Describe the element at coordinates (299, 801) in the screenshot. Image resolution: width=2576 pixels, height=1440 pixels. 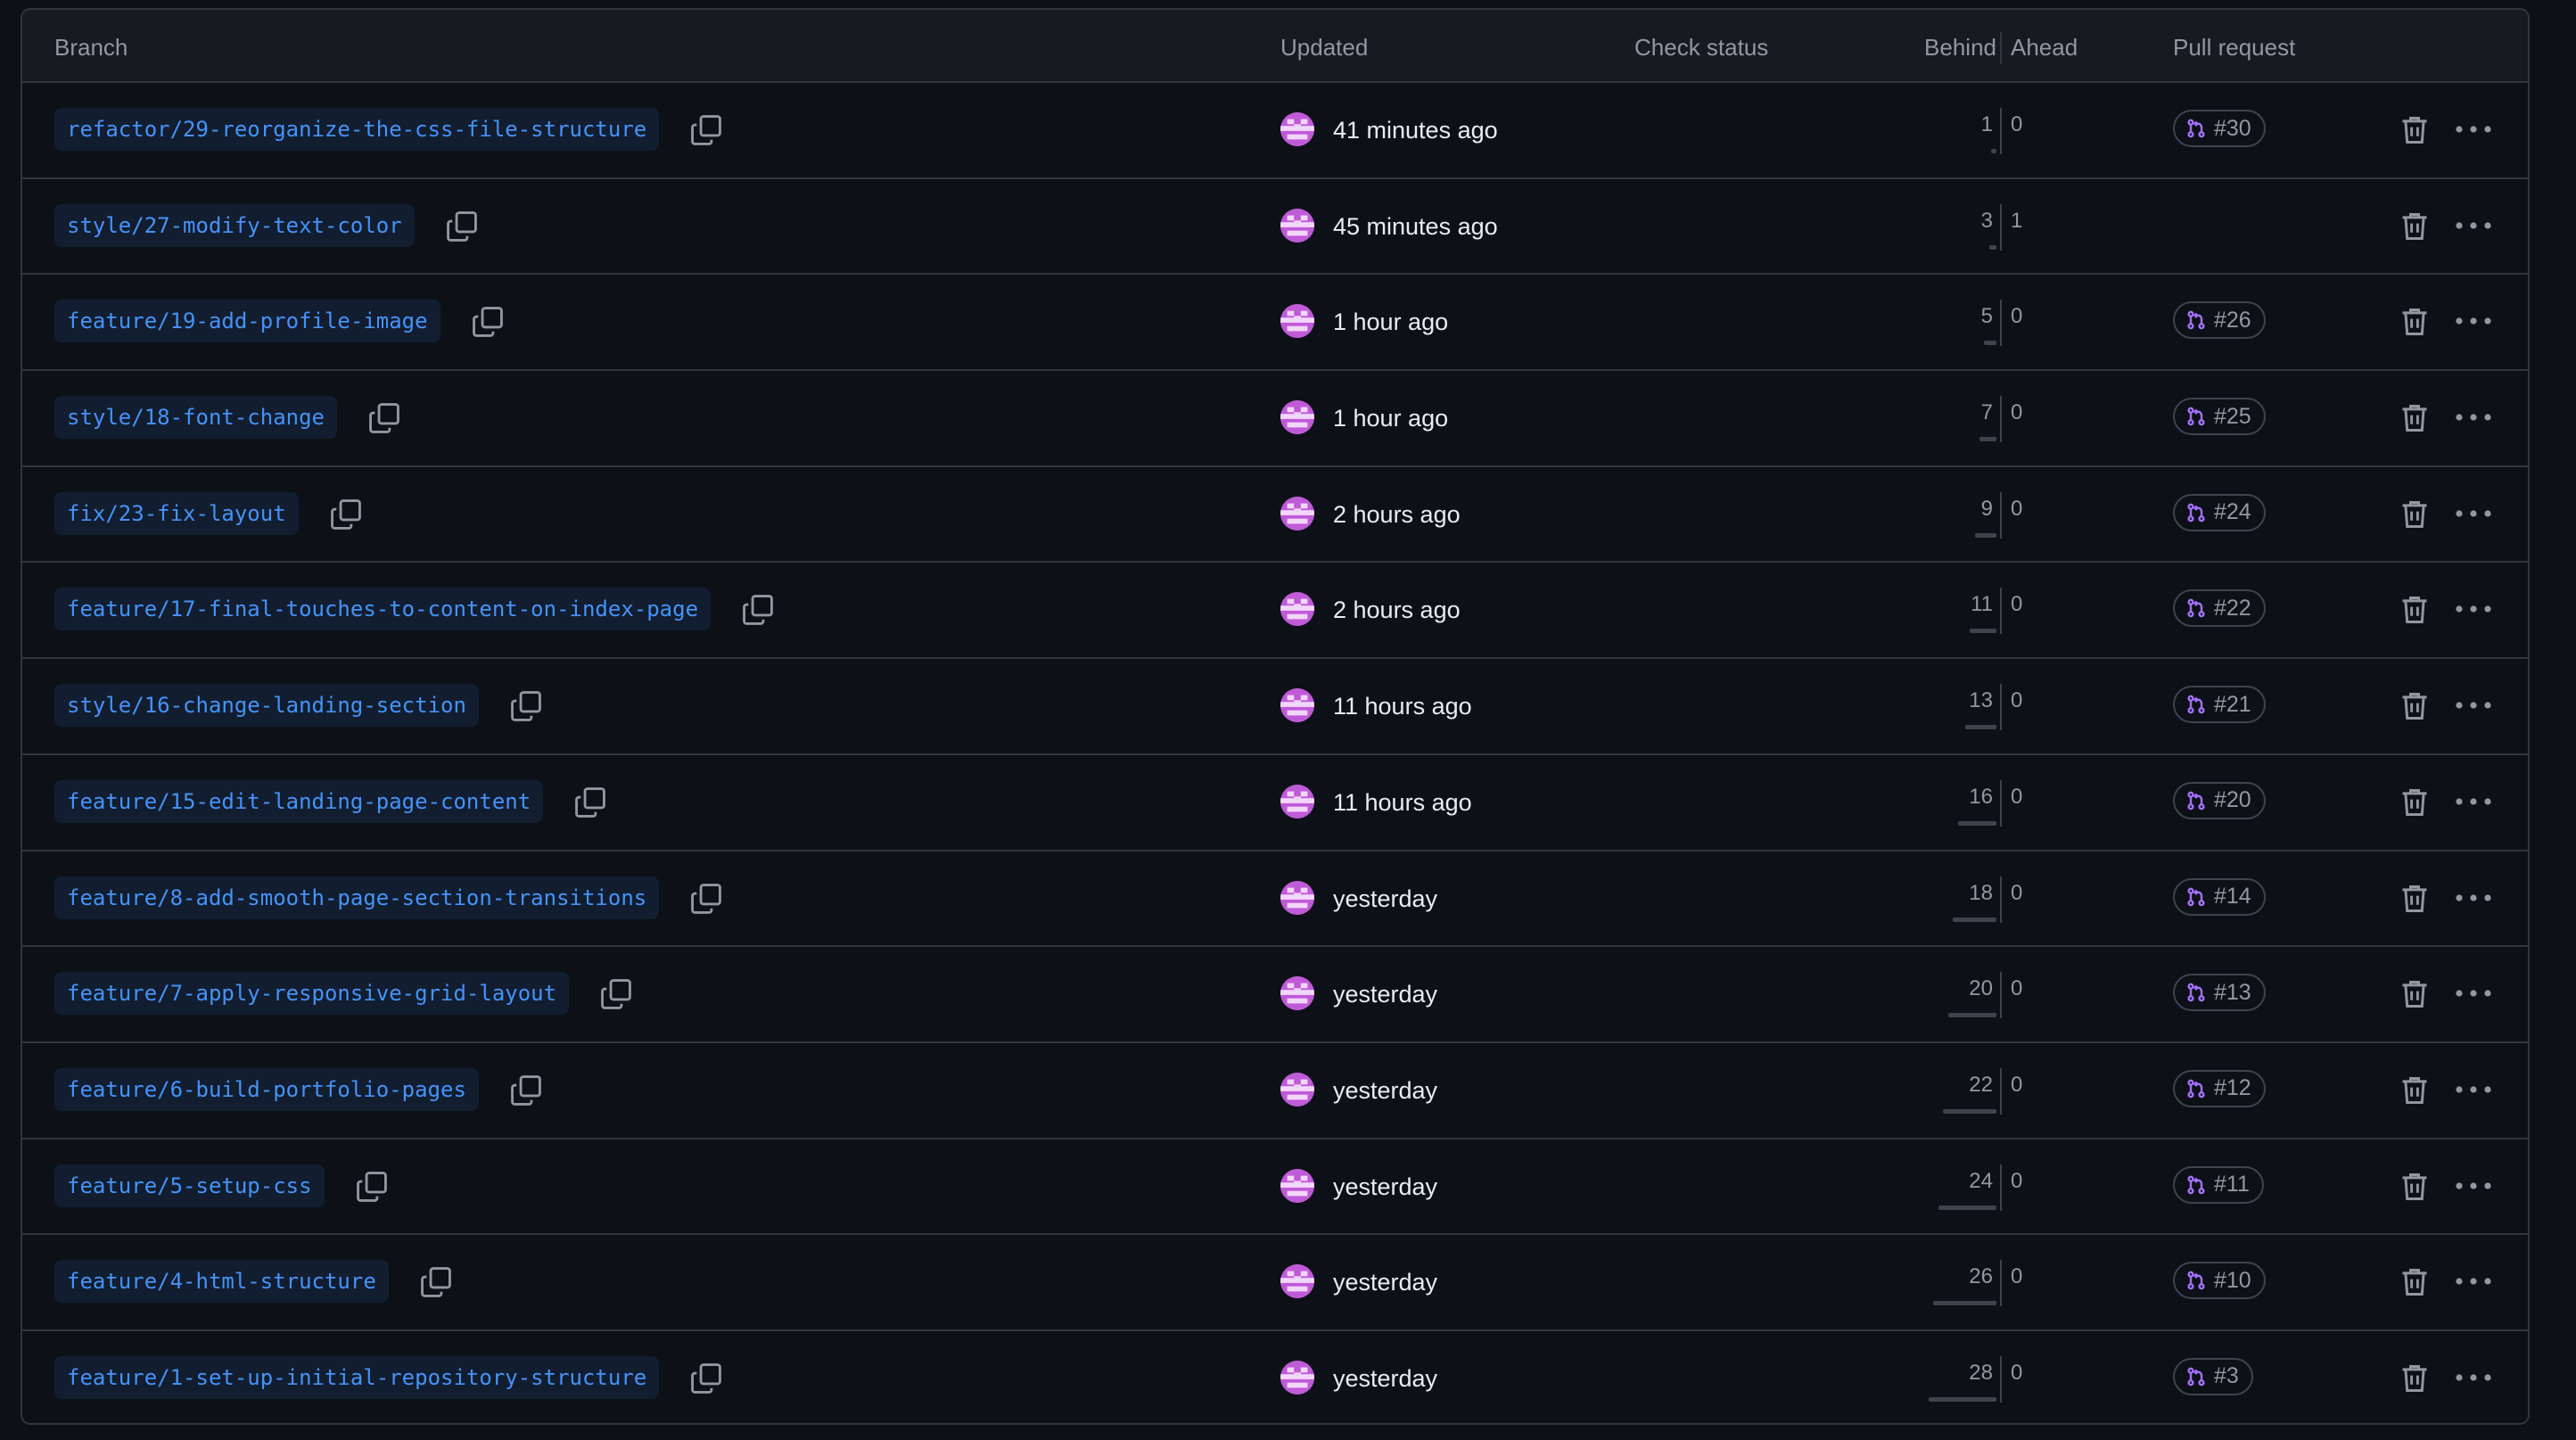
I see `branch-name-link: feature/15-edit-landing-page-content` at that location.